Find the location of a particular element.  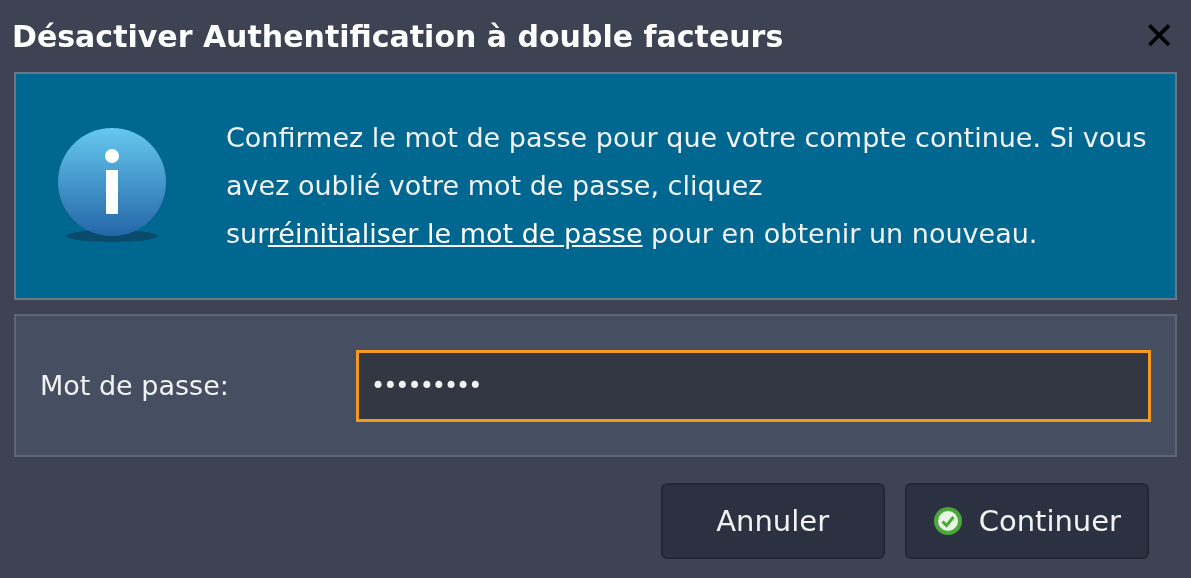

password-label: Mot de passe: is located at coordinates (135, 385).